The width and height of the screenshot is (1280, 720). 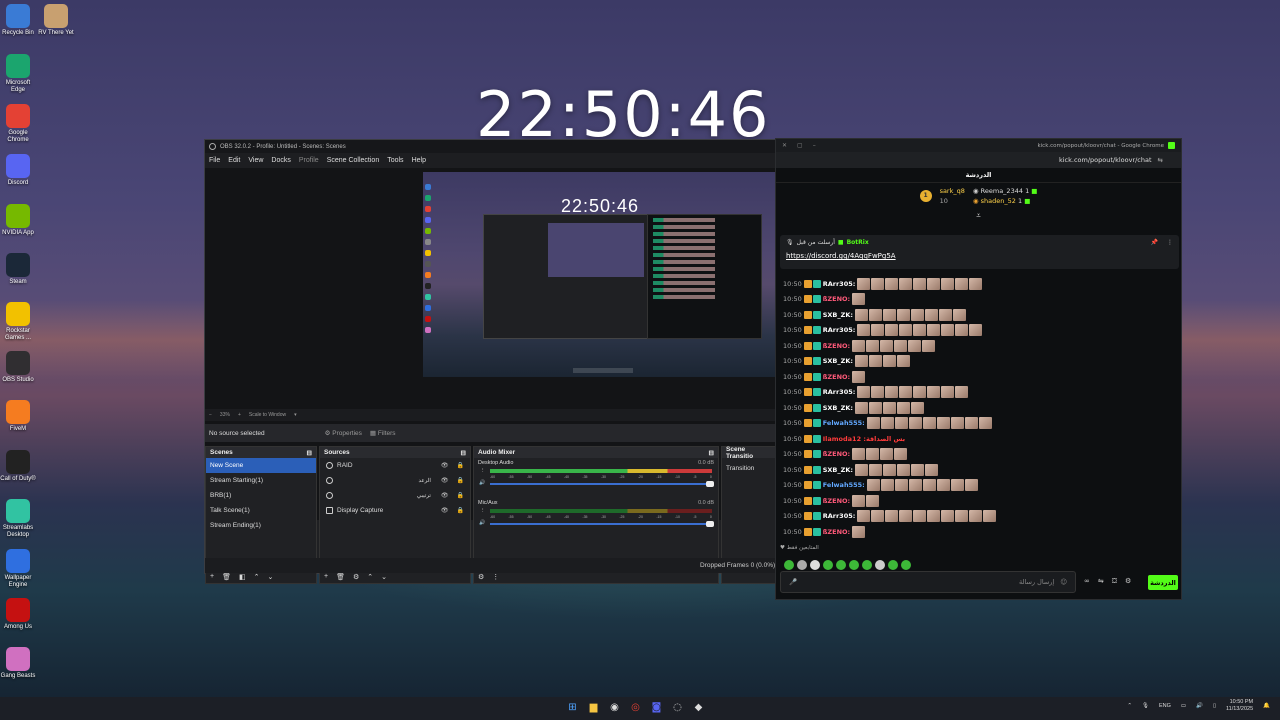 I want to click on desktop-icon: Discord, so click(x=18, y=170).